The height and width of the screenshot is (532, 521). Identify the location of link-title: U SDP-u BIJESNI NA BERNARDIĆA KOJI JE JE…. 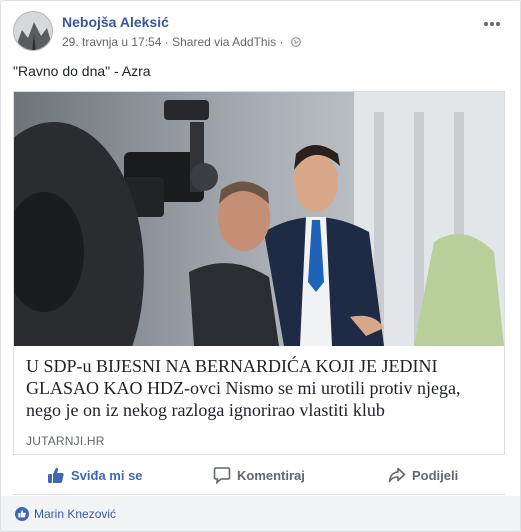
(261, 388).